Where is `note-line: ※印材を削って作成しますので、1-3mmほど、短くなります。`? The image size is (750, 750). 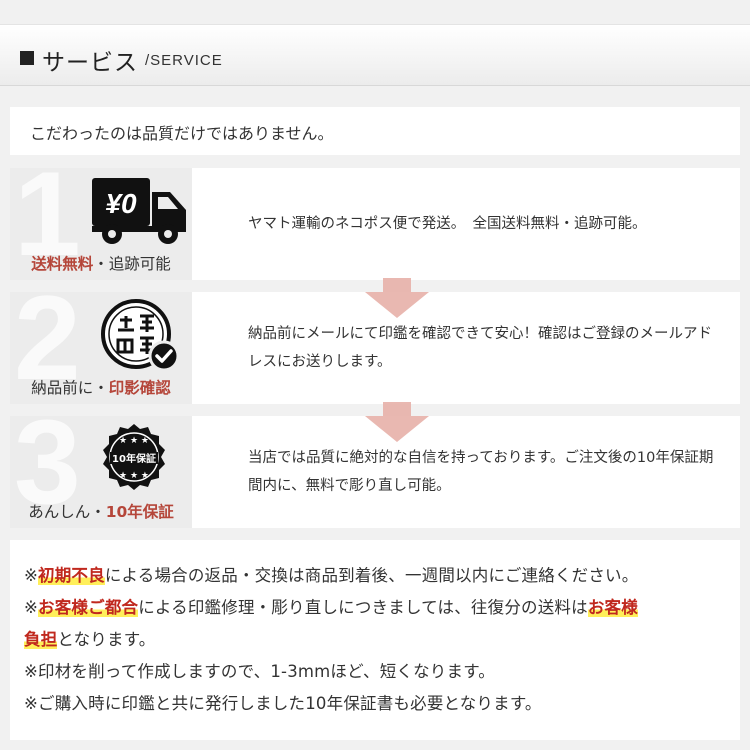
note-line: ※印材を削って作成しますので、1-3mmほど、短くなります。 is located at coordinates (259, 671).